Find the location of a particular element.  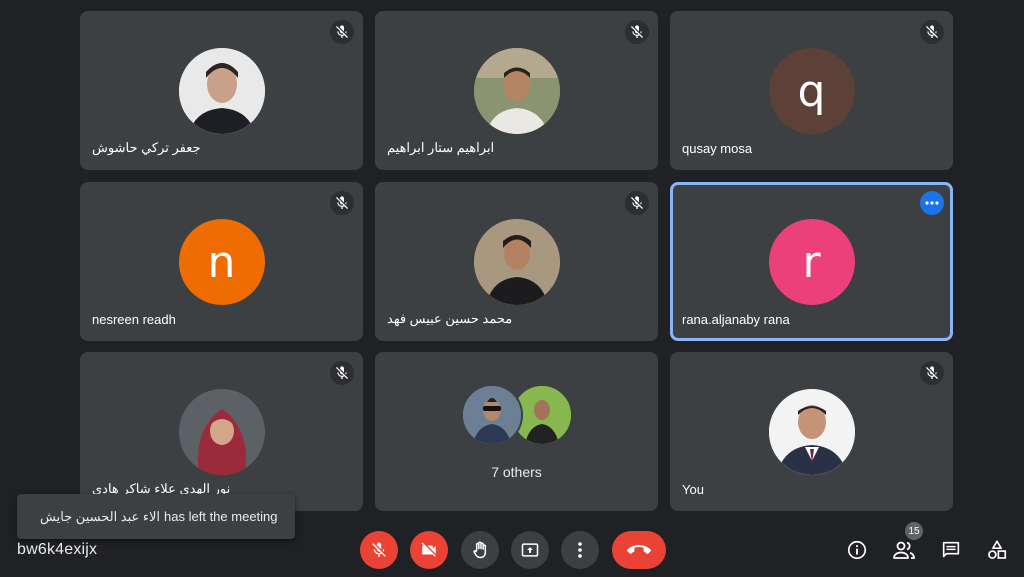

toast-message: has left the meeting is located at coordinates (221, 516).